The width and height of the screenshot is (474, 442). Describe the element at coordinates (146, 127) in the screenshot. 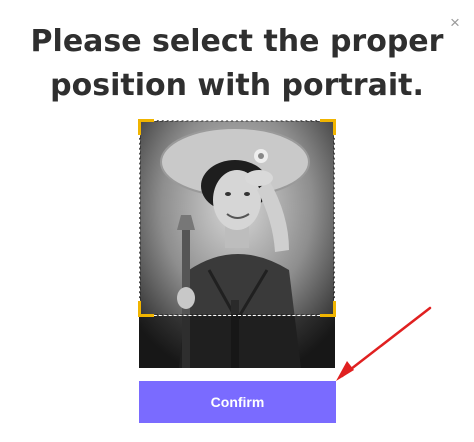

I see `crop-handle-top-left` at that location.